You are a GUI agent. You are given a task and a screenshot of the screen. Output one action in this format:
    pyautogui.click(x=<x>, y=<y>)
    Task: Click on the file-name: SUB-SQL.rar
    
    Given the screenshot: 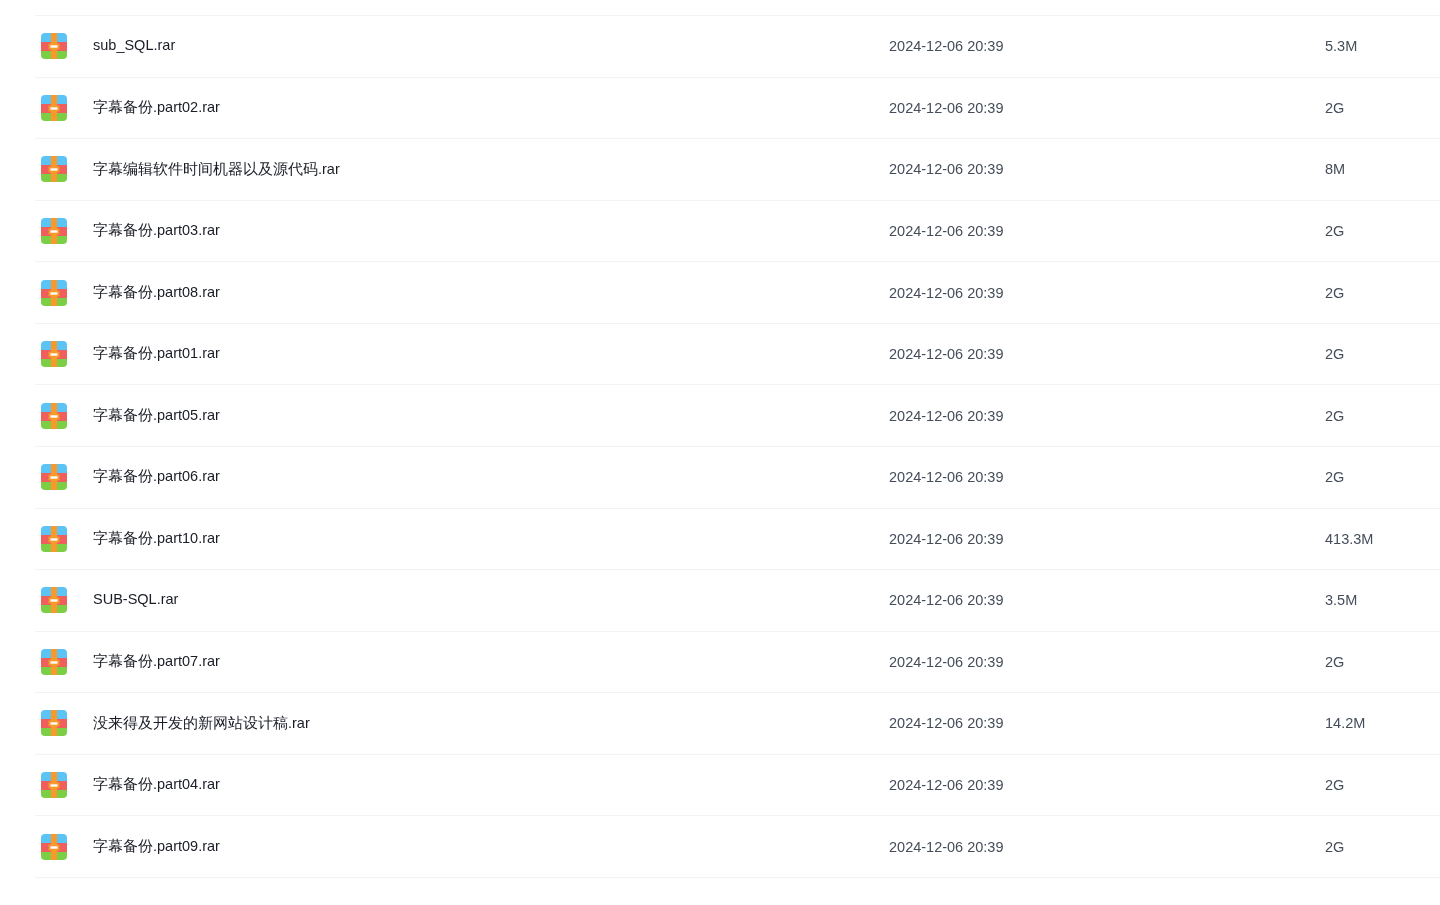 What is the action you would take?
    pyautogui.click(x=136, y=600)
    